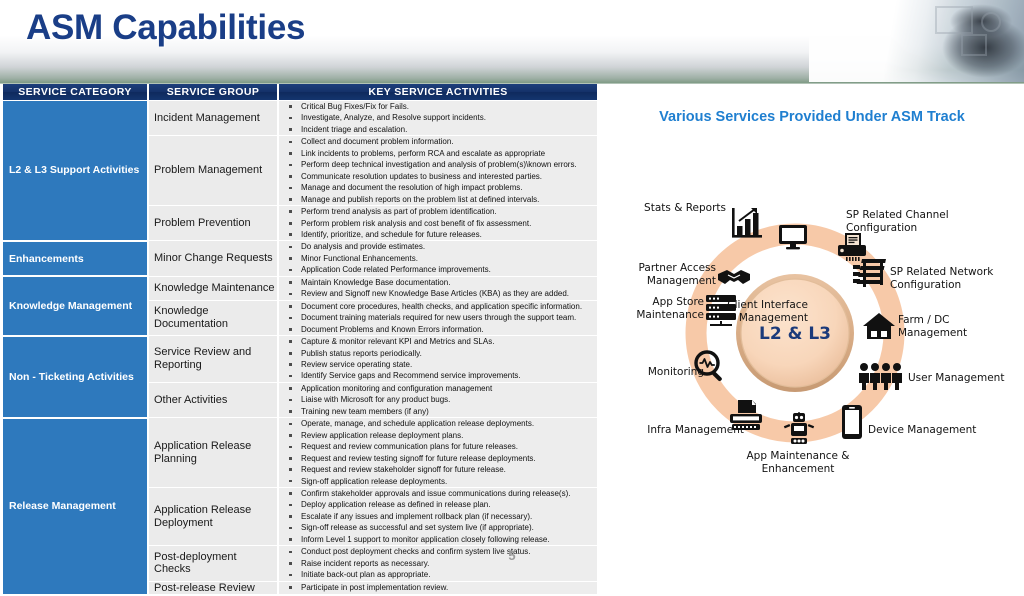 The image size is (1024, 596). I want to click on handshake-icon, so click(734, 280).